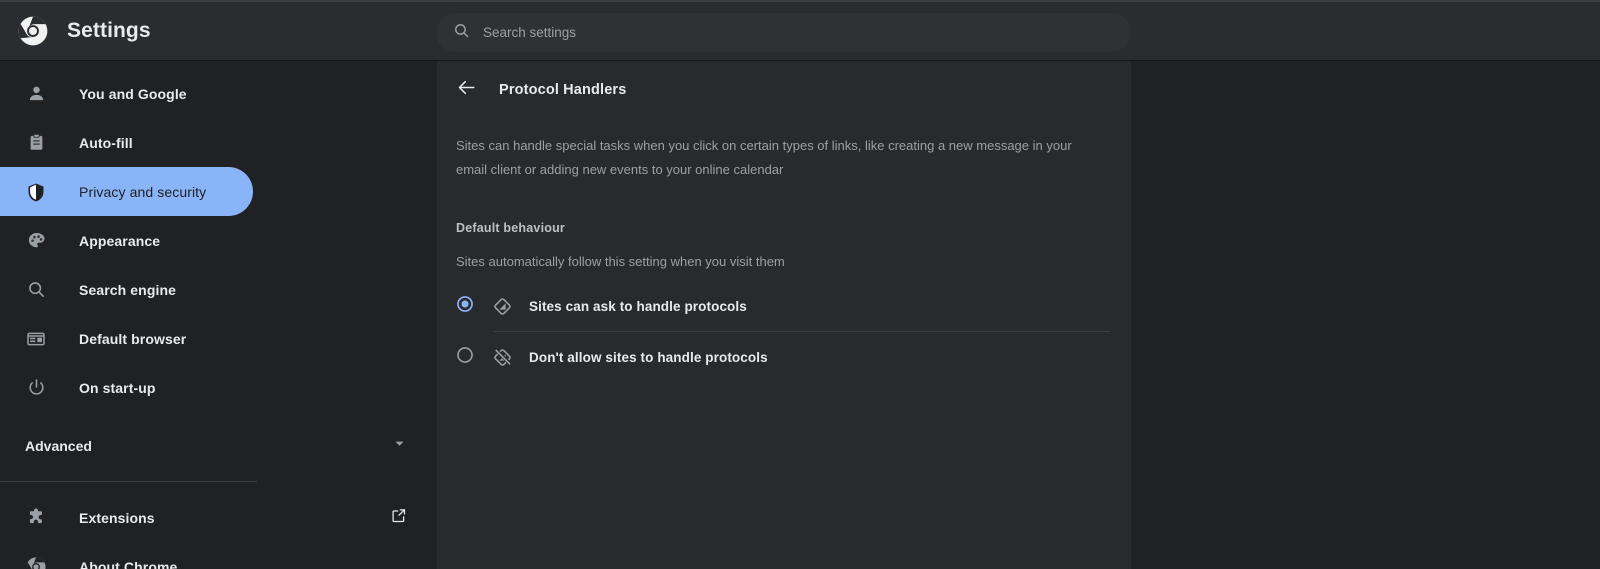  I want to click on sidebar-divider, so click(128, 481).